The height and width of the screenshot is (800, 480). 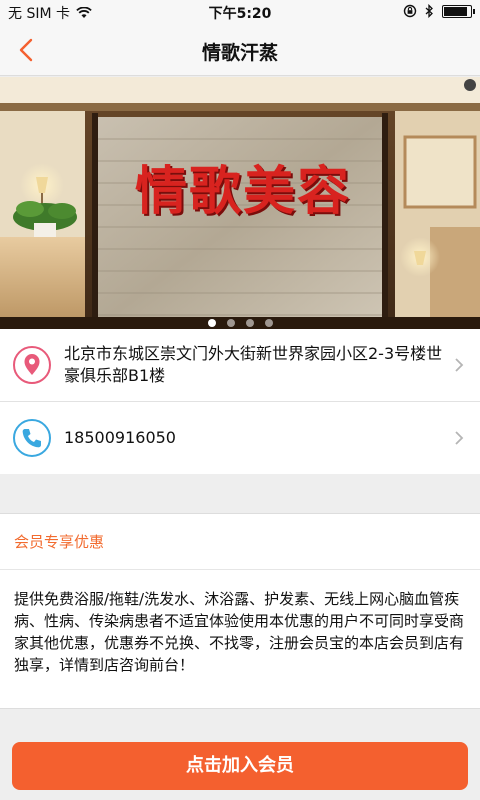 I want to click on promo-title: 会员专享优惠, so click(x=240, y=542).